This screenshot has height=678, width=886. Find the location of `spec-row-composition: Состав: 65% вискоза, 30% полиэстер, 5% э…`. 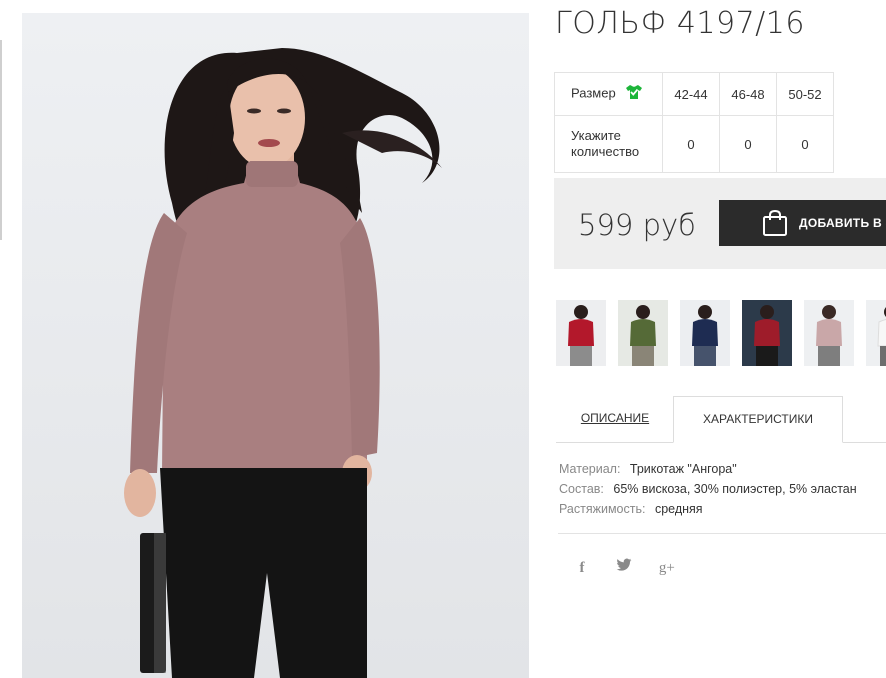

spec-row-composition: Состав: 65% вискоза, 30% полиэстер, 5% э… is located at coordinates (708, 489).